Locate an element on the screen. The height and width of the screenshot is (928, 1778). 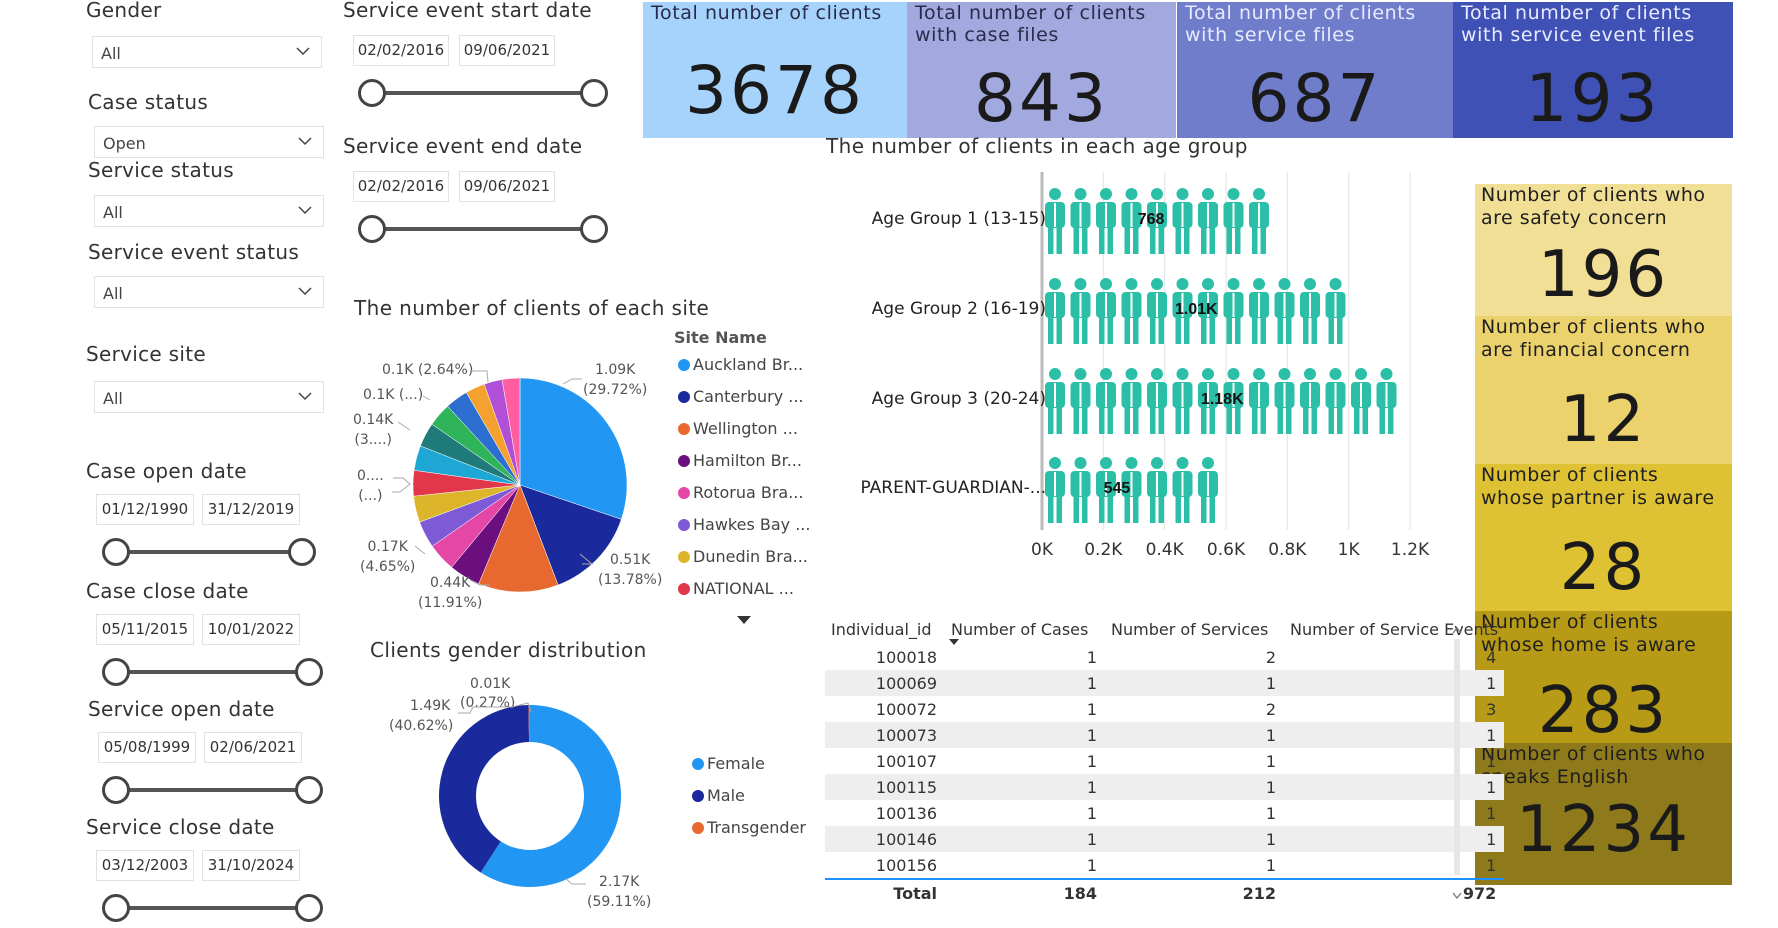
table-row: 100107 1 1 1 is located at coordinates (1164, 761).